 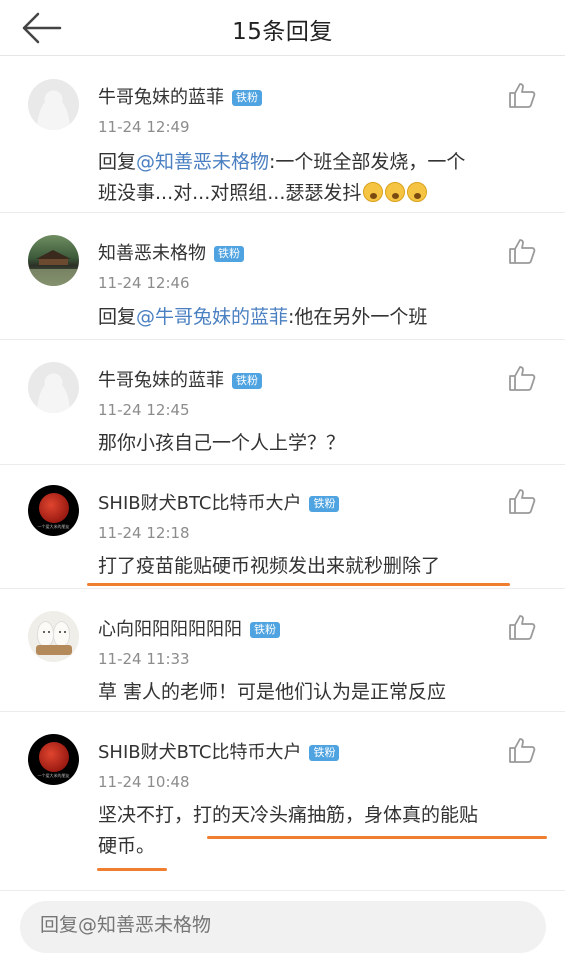 What do you see at coordinates (269, 566) in the screenshot?
I see `comment-text: 打了疫苗能贴硬币视频发出来就秒删除了` at bounding box center [269, 566].